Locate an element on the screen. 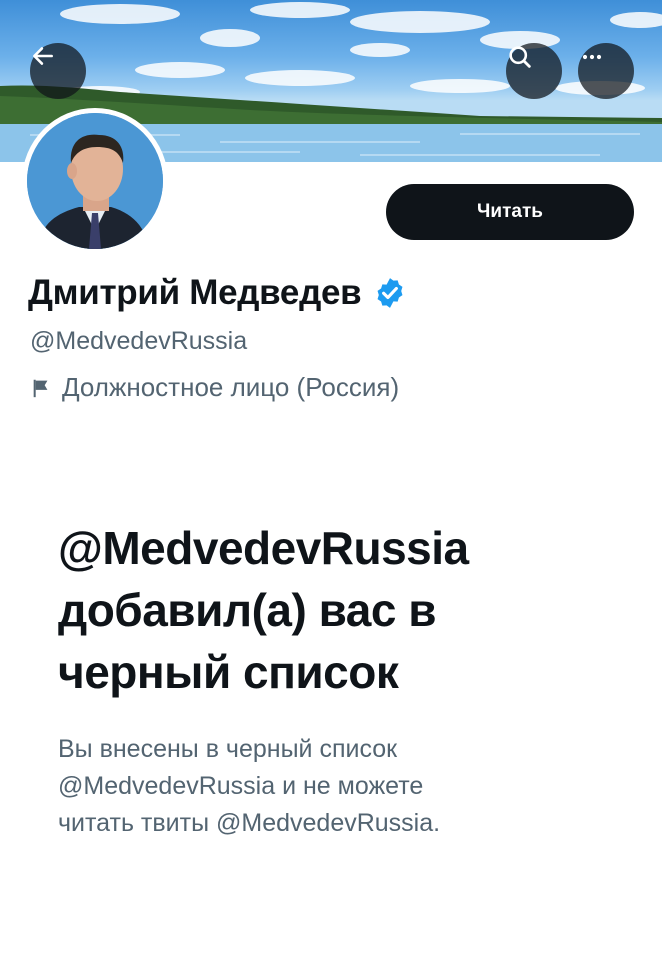 The width and height of the screenshot is (662, 956). blocked-description-line: @MedvedevRussia и не можете is located at coordinates (241, 786).